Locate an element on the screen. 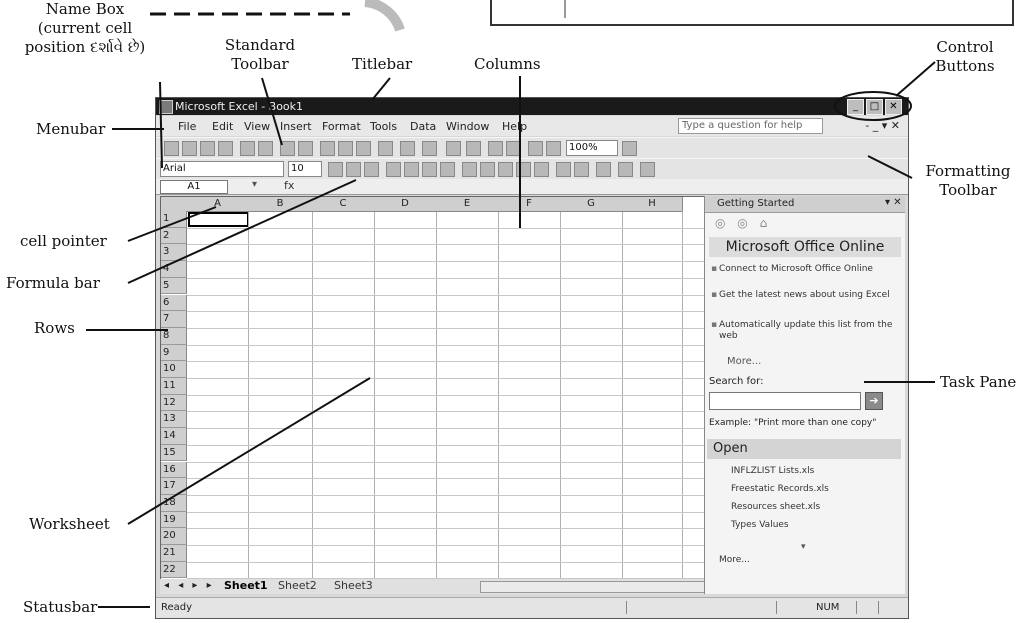 This screenshot has height=623, width=1024. menu-tools: Tools is located at coordinates (383, 126).